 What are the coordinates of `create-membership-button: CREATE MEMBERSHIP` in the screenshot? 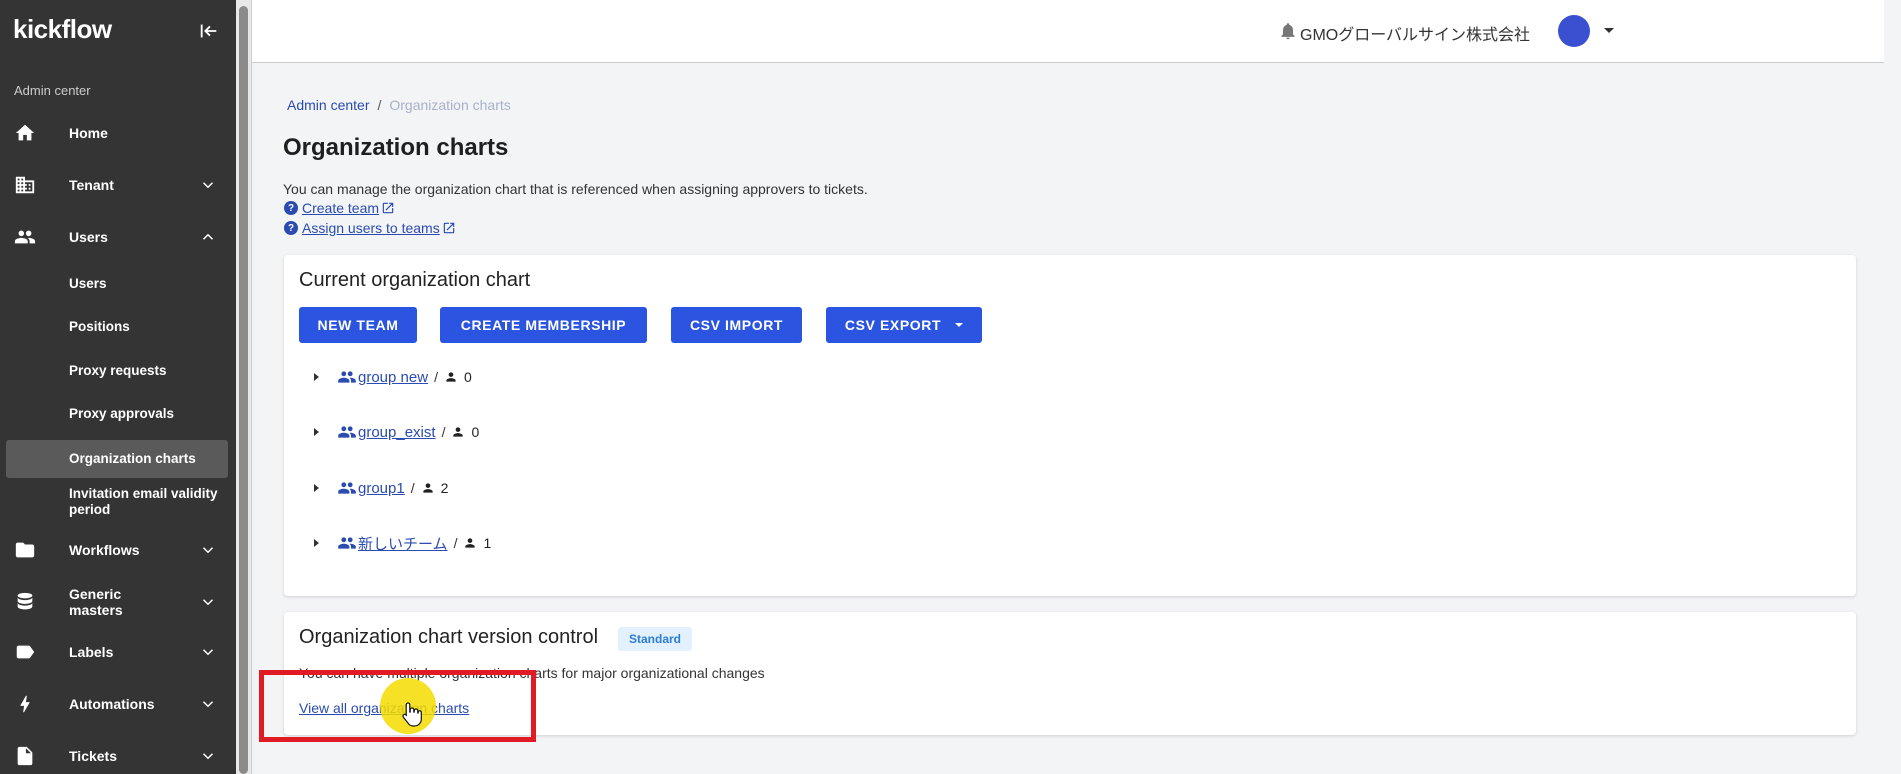 It's located at (543, 325).